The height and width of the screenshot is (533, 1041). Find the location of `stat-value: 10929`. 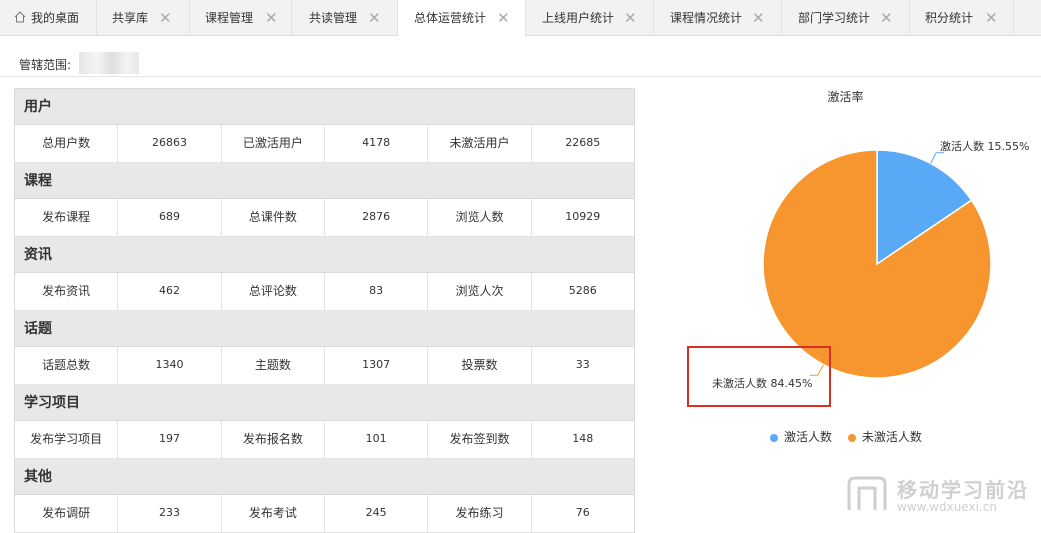

stat-value: 10929 is located at coordinates (583, 216).